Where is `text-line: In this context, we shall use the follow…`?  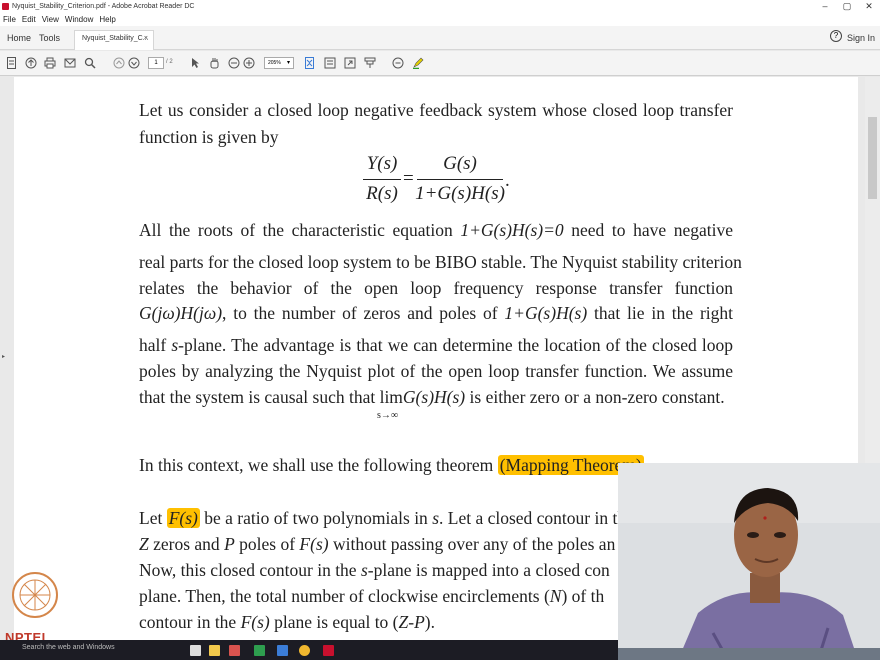
text-line: In this context, we shall use the follow… is located at coordinates (391, 465).